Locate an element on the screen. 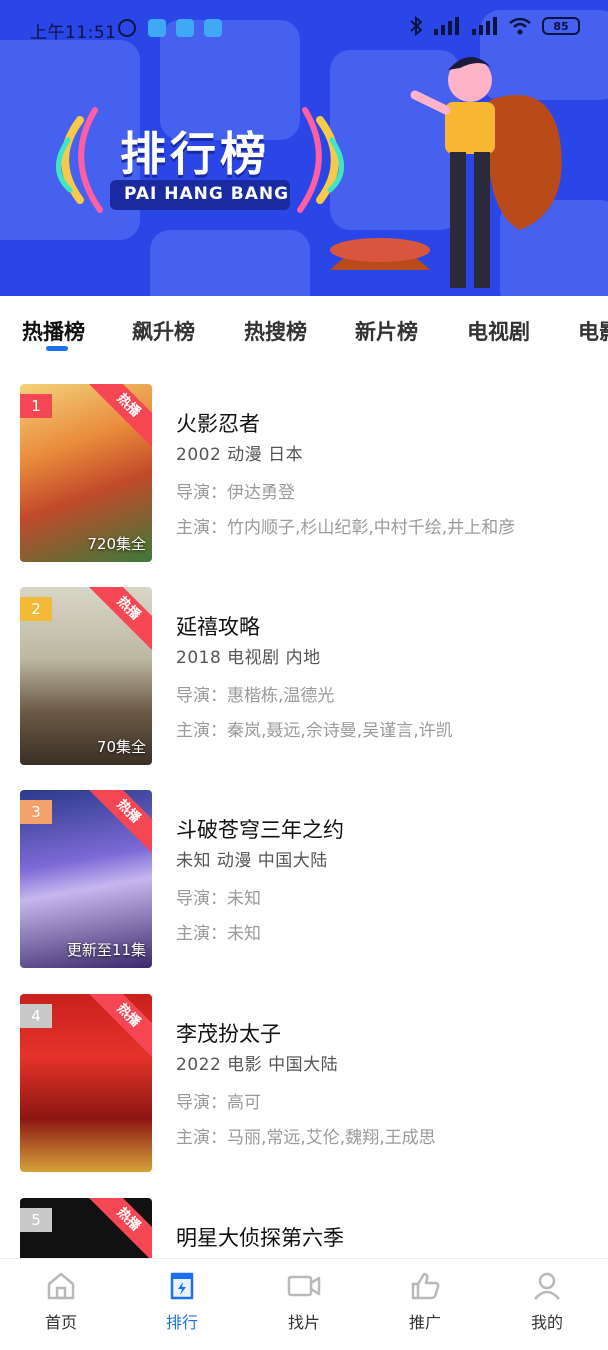 Image resolution: width=608 pixels, height=1350 pixels. poster-image: 5 热播 is located at coordinates (86, 1228).